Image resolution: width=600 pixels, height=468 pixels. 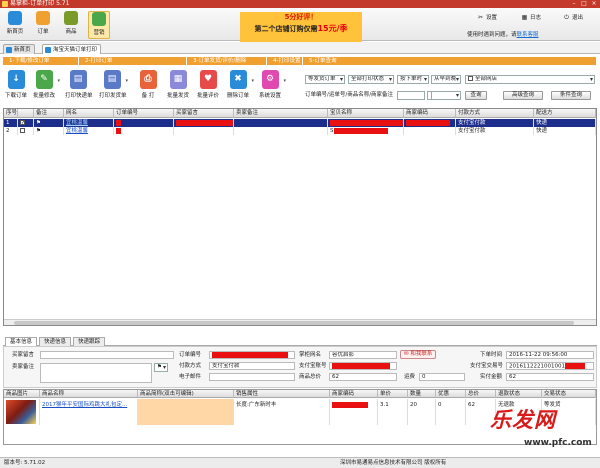 I want to click on product-discount-cell: 0, so click(x=451, y=412).